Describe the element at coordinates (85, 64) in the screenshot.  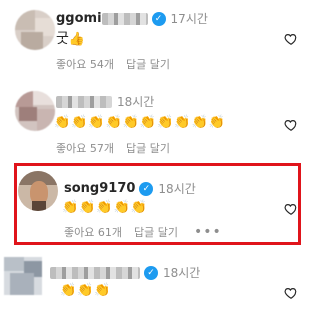
I see `likes-count: 좋아요 54개` at that location.